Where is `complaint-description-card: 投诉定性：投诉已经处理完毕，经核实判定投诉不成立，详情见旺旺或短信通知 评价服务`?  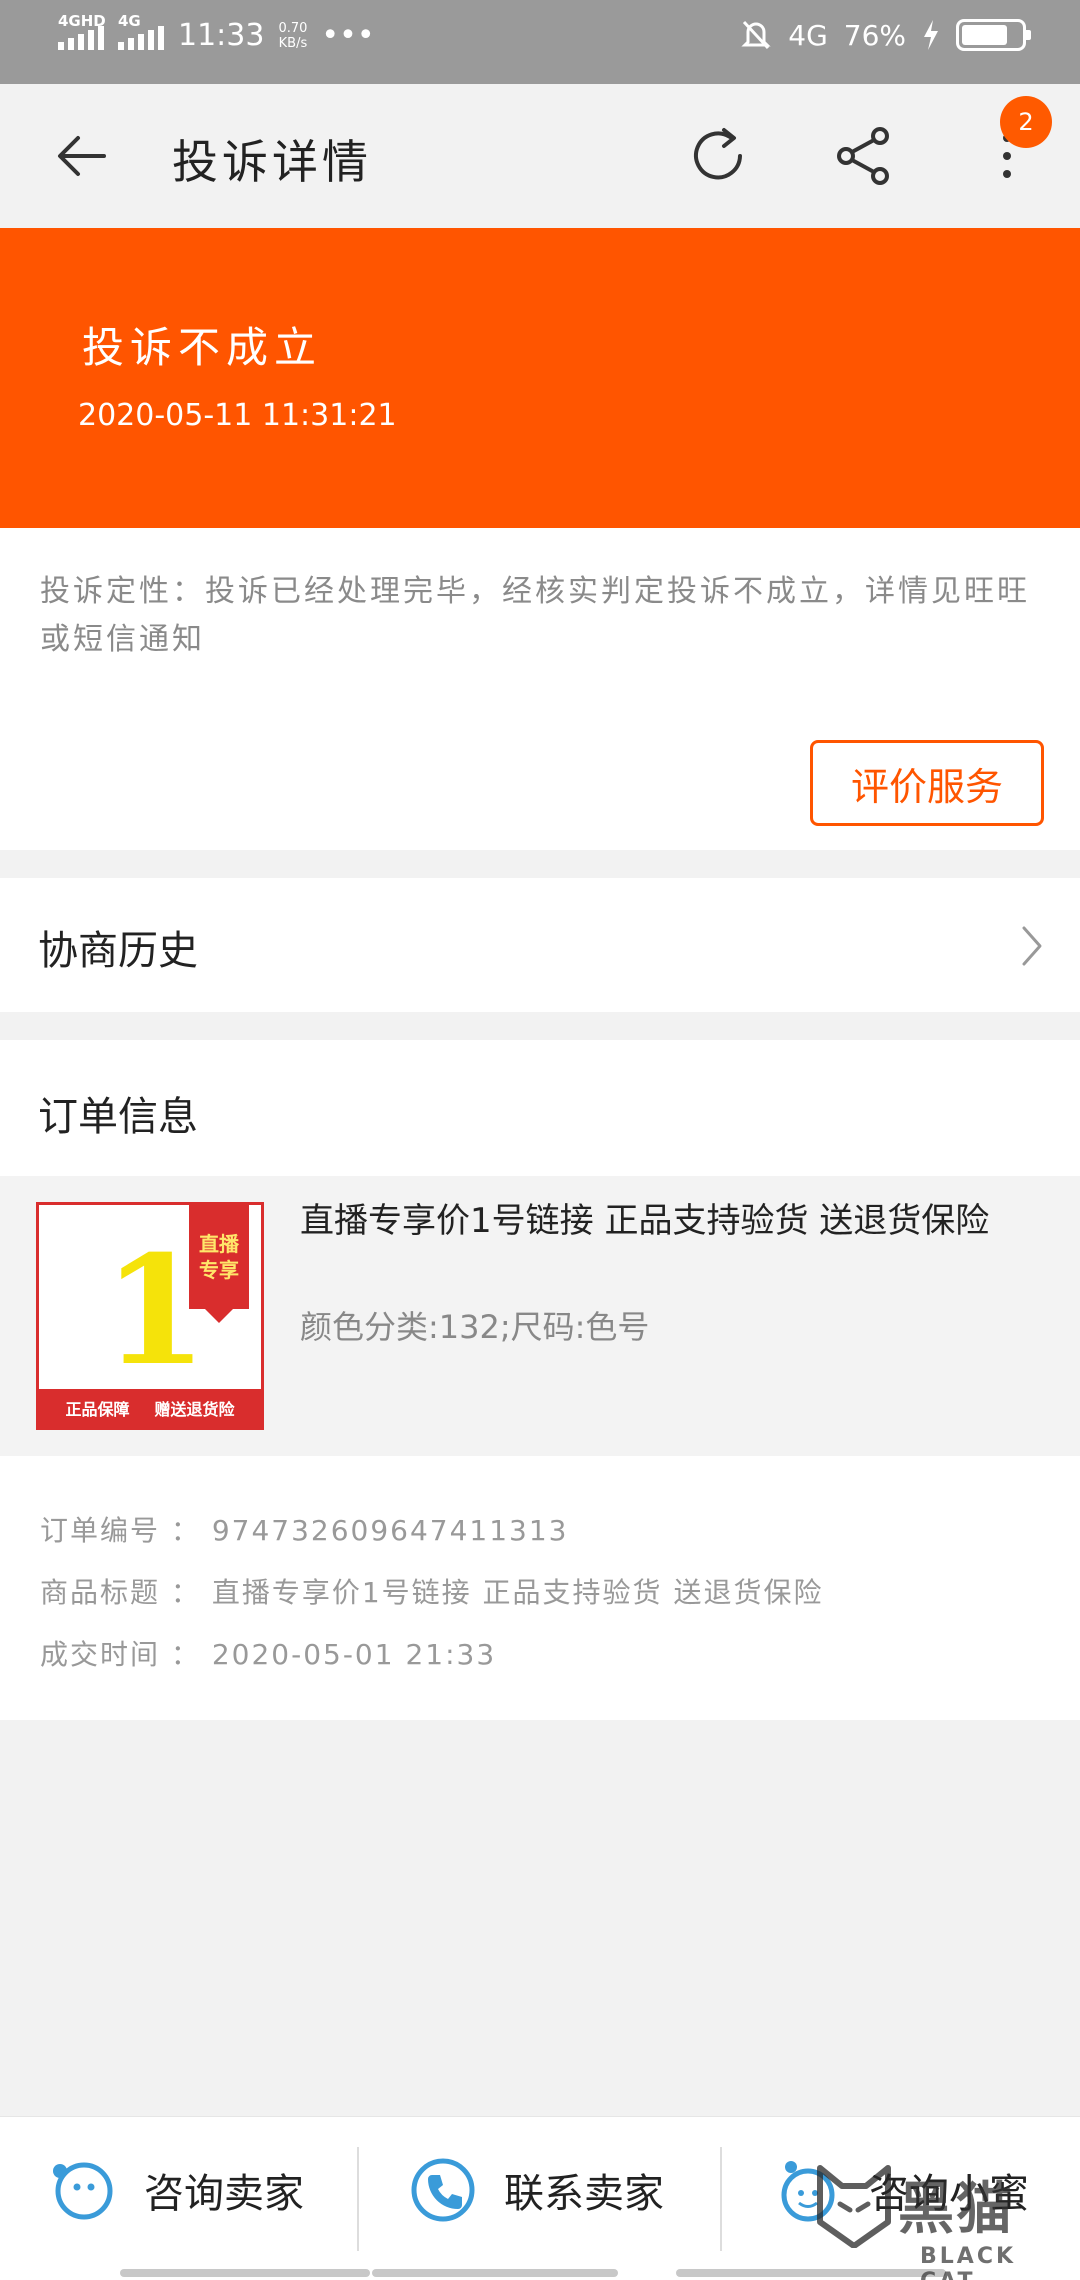
complaint-description-card: 投诉定性：投诉已经处理完毕，经核实判定投诉不成立，详情见旺旺或短信通知 评价服务 is located at coordinates (540, 689).